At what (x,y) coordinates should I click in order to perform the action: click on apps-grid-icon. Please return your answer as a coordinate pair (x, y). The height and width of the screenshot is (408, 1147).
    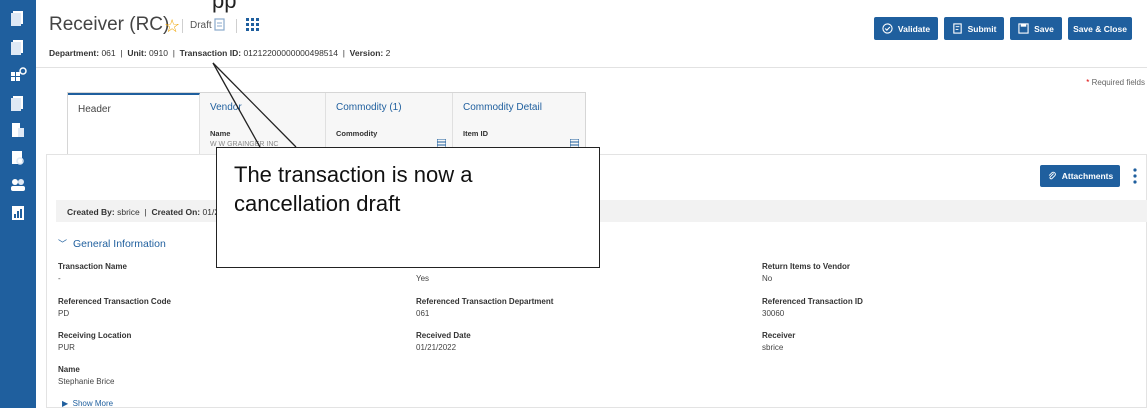
    Looking at the image, I should click on (253, 25).